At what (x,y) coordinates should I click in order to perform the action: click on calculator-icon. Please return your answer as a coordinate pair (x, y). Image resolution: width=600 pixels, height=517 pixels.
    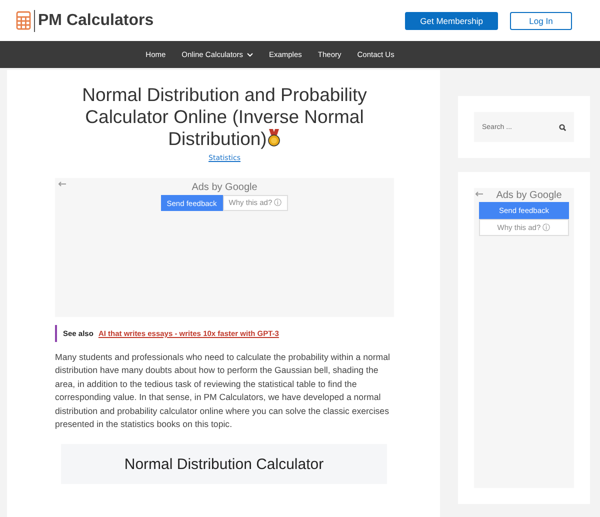
    Looking at the image, I should click on (23, 20).